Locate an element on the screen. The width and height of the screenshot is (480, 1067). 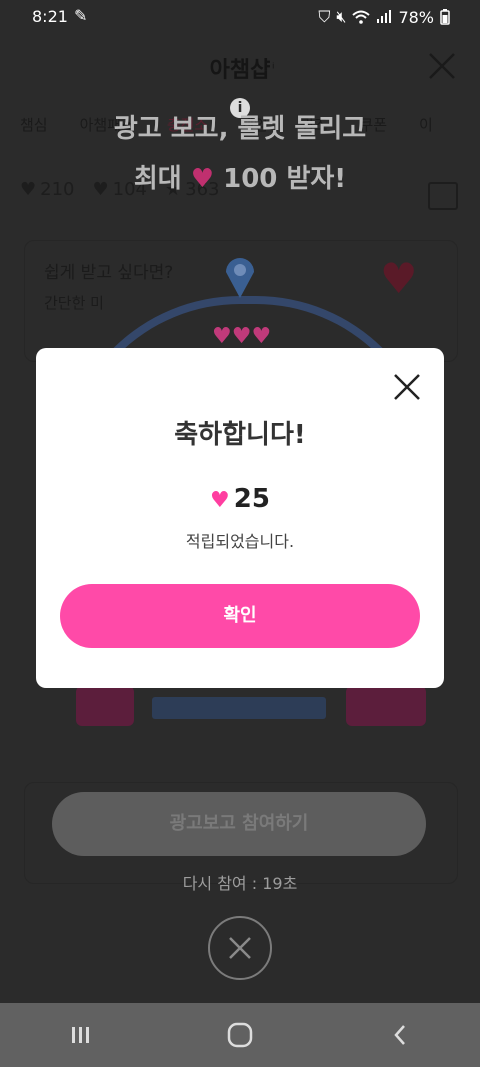
confirm-button: 확인 is located at coordinates (240, 616).